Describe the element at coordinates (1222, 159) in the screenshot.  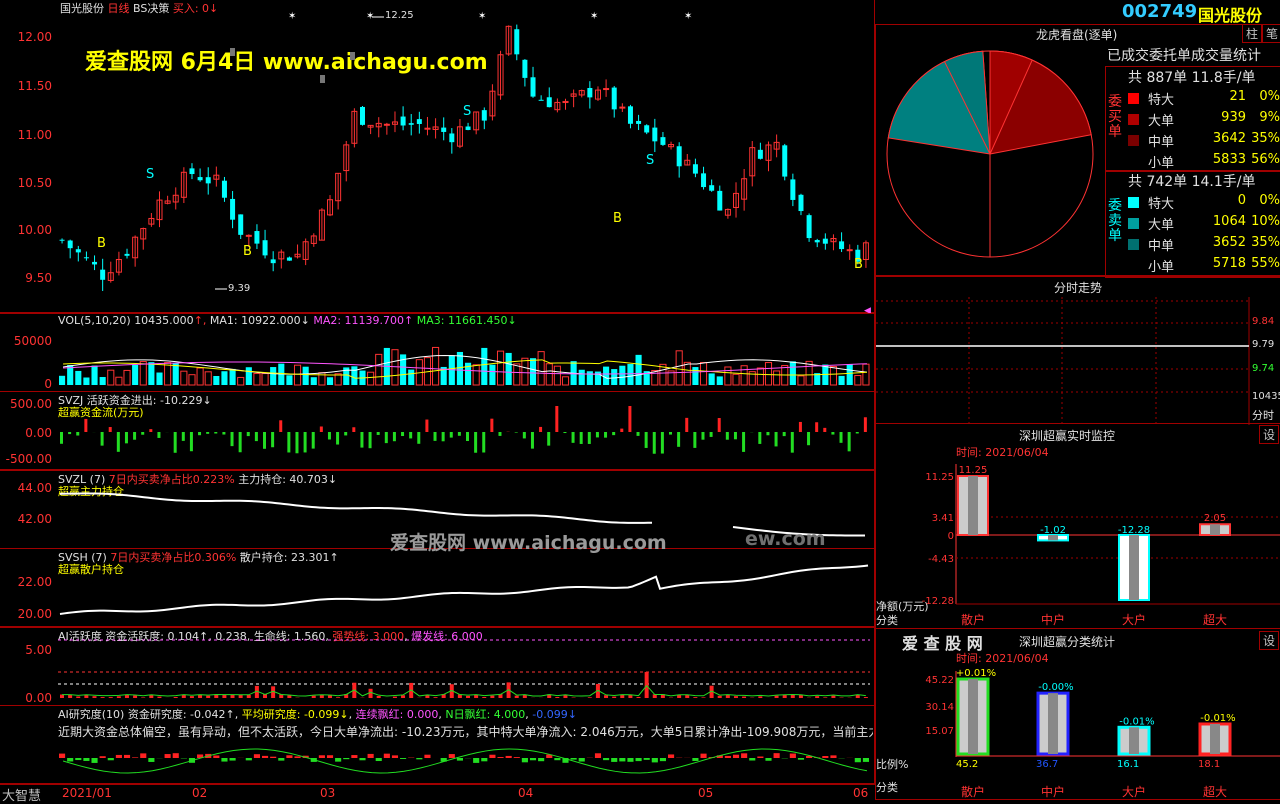
I see `order-count: 5833` at that location.